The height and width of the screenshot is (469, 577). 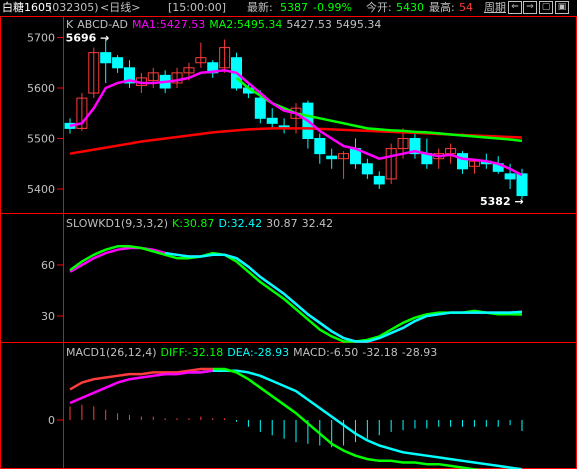 I want to click on kd-extra-1: 30.87, so click(x=282, y=223).